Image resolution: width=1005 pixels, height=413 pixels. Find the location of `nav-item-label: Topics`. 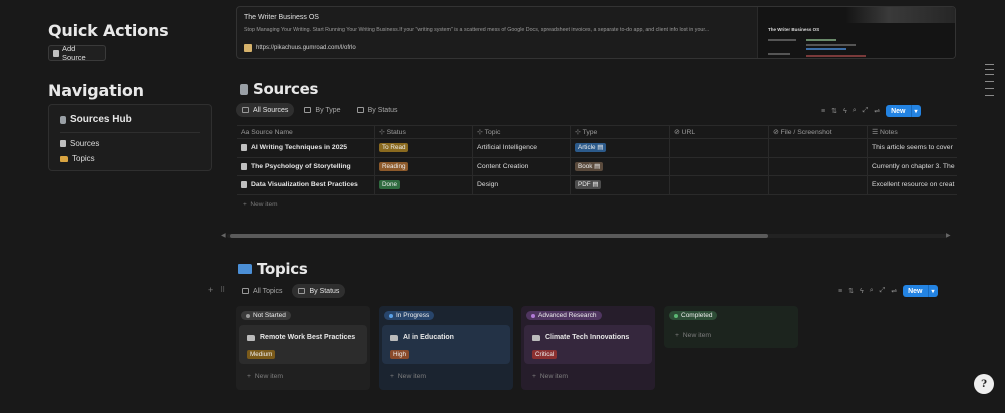

nav-item-label: Topics is located at coordinates (83, 158).